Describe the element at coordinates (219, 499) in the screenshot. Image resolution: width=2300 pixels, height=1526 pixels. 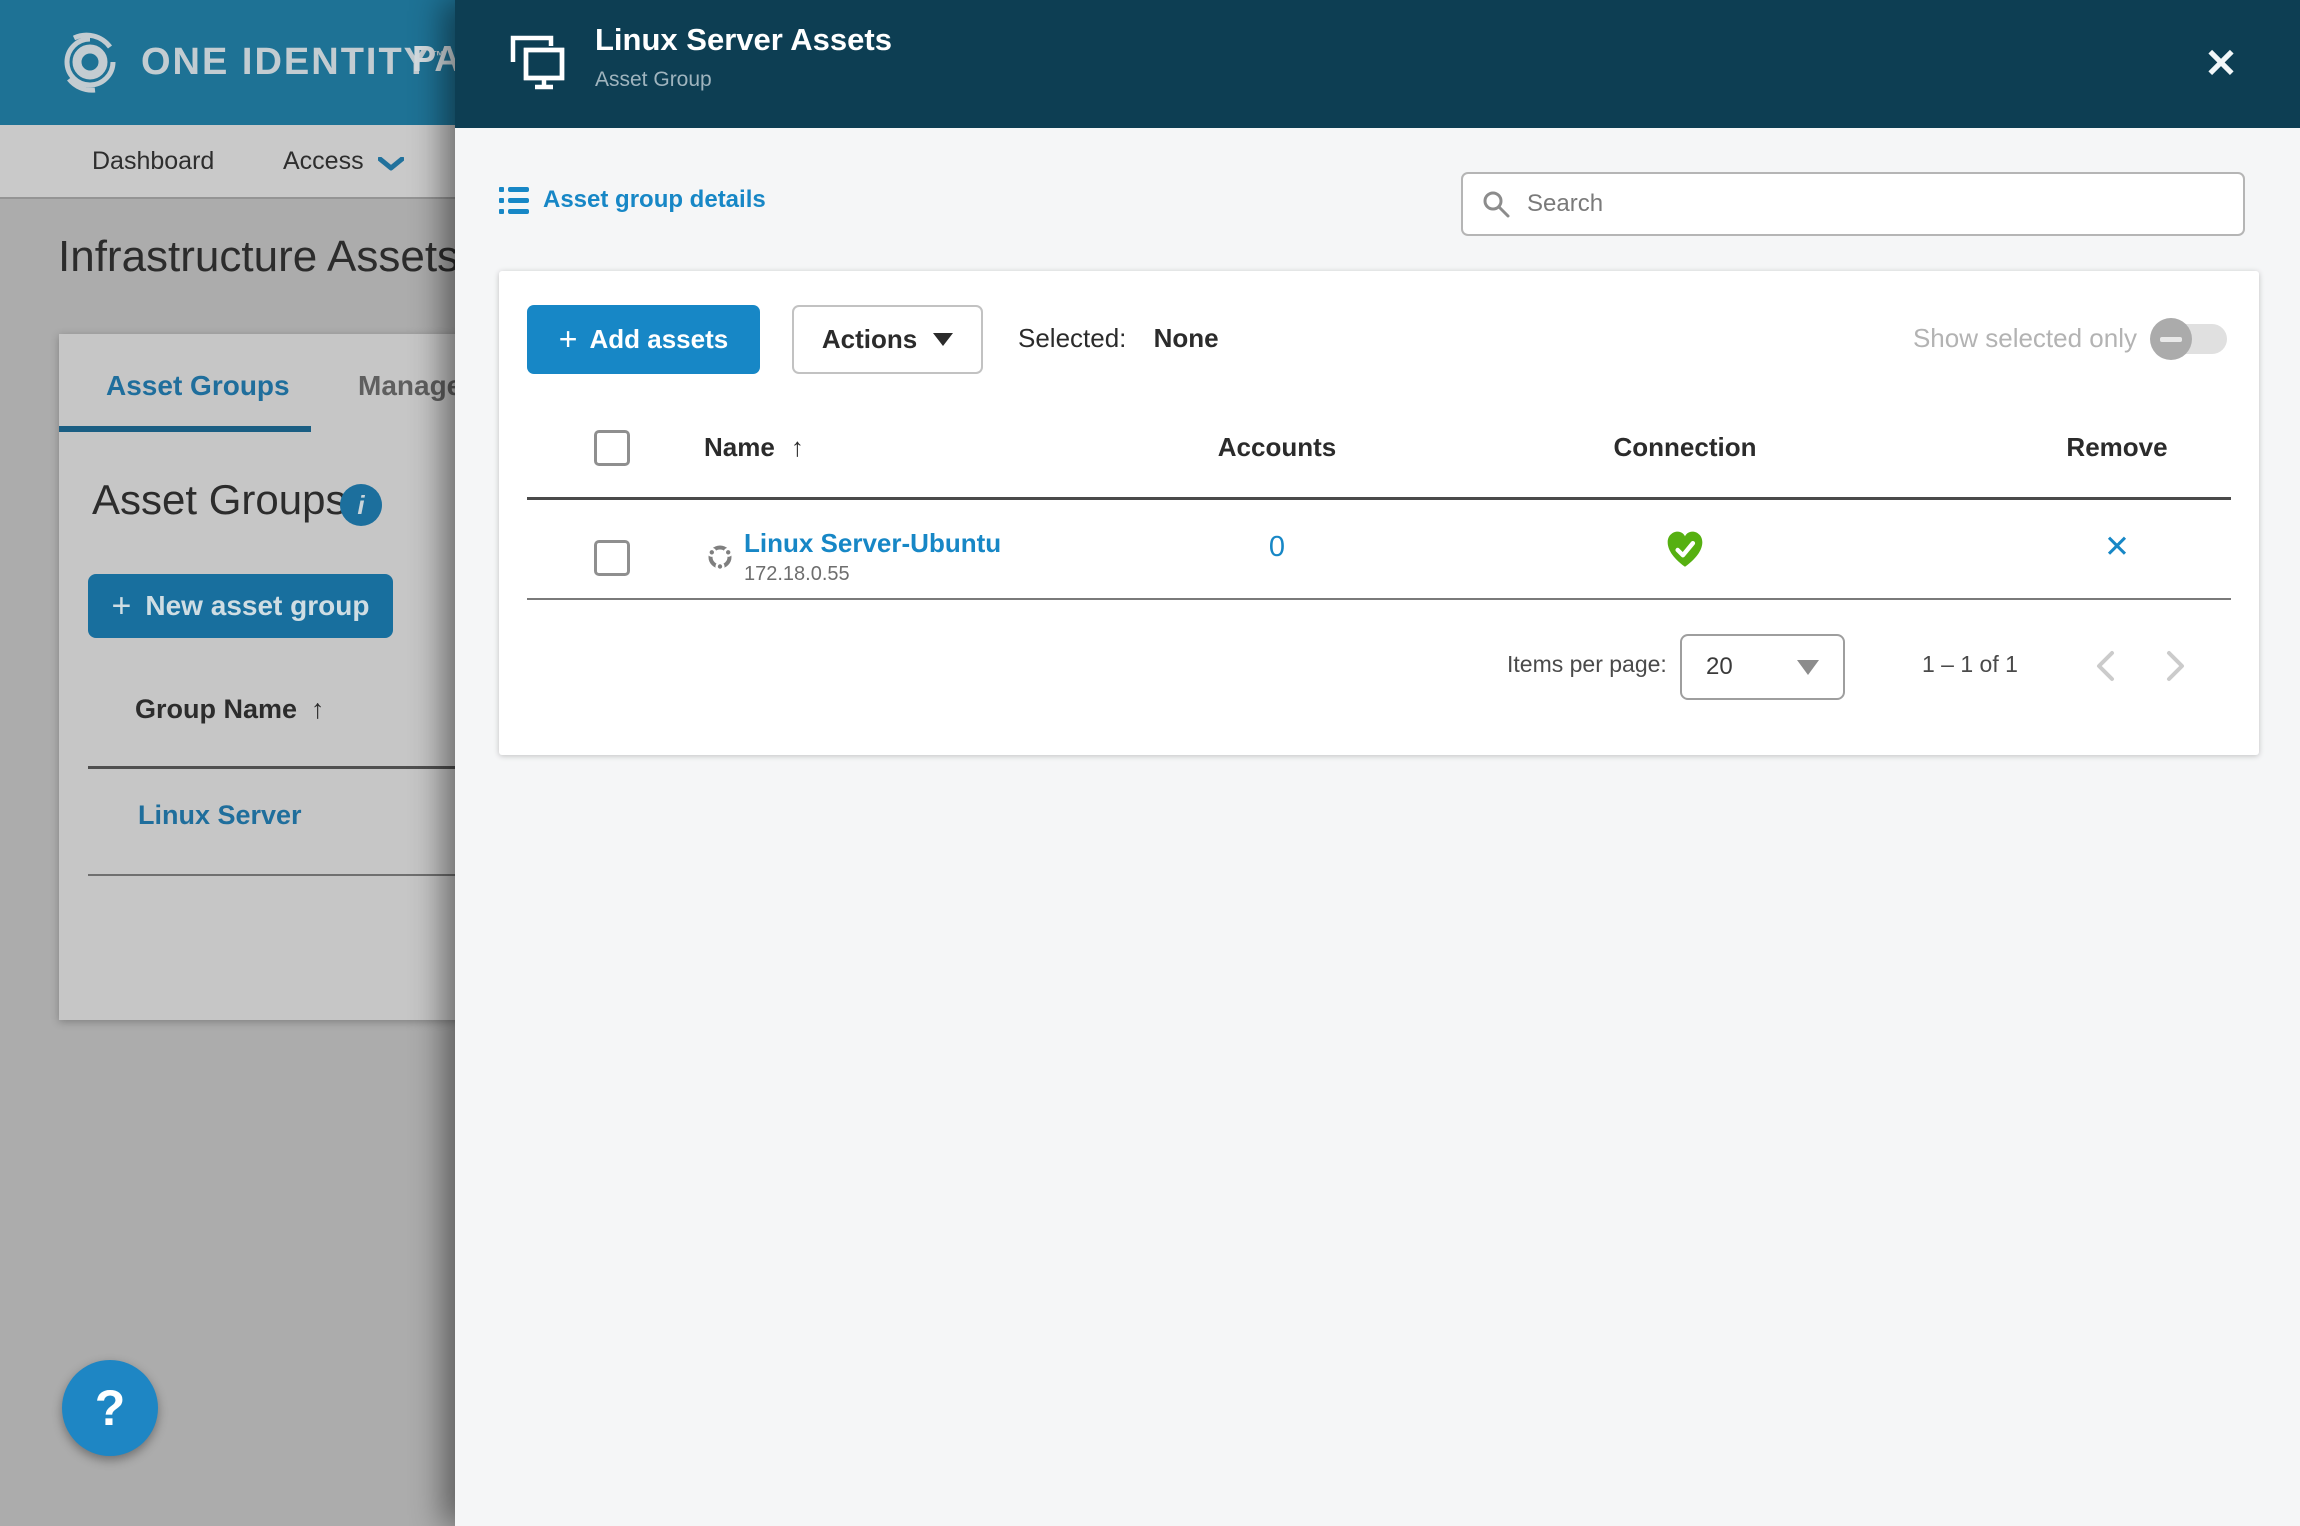
I see `section-title: Asset Groups` at that location.